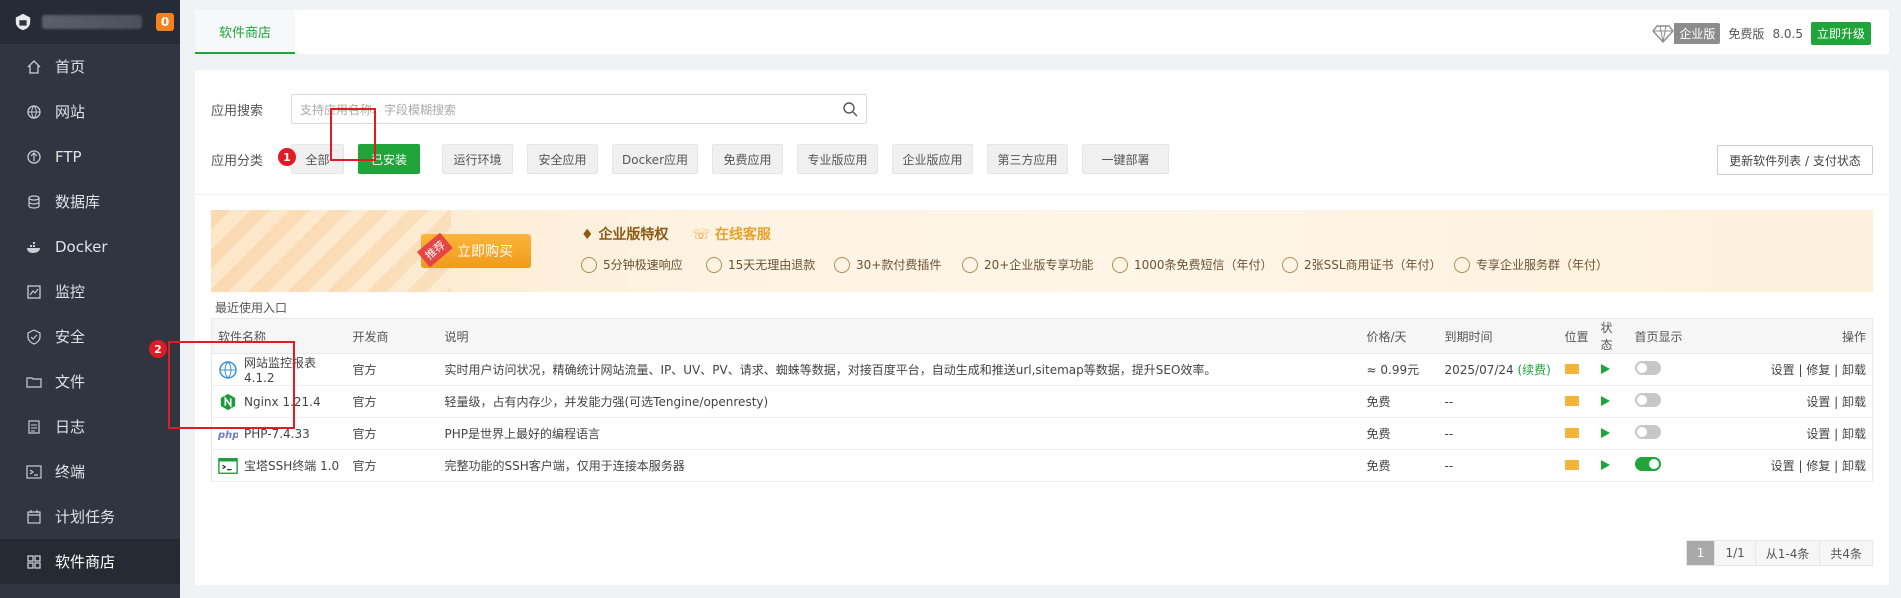 Image resolution: width=1901 pixels, height=598 pixels. Describe the element at coordinates (837, 159) in the screenshot. I see `category-pro: 专业版应用` at that location.